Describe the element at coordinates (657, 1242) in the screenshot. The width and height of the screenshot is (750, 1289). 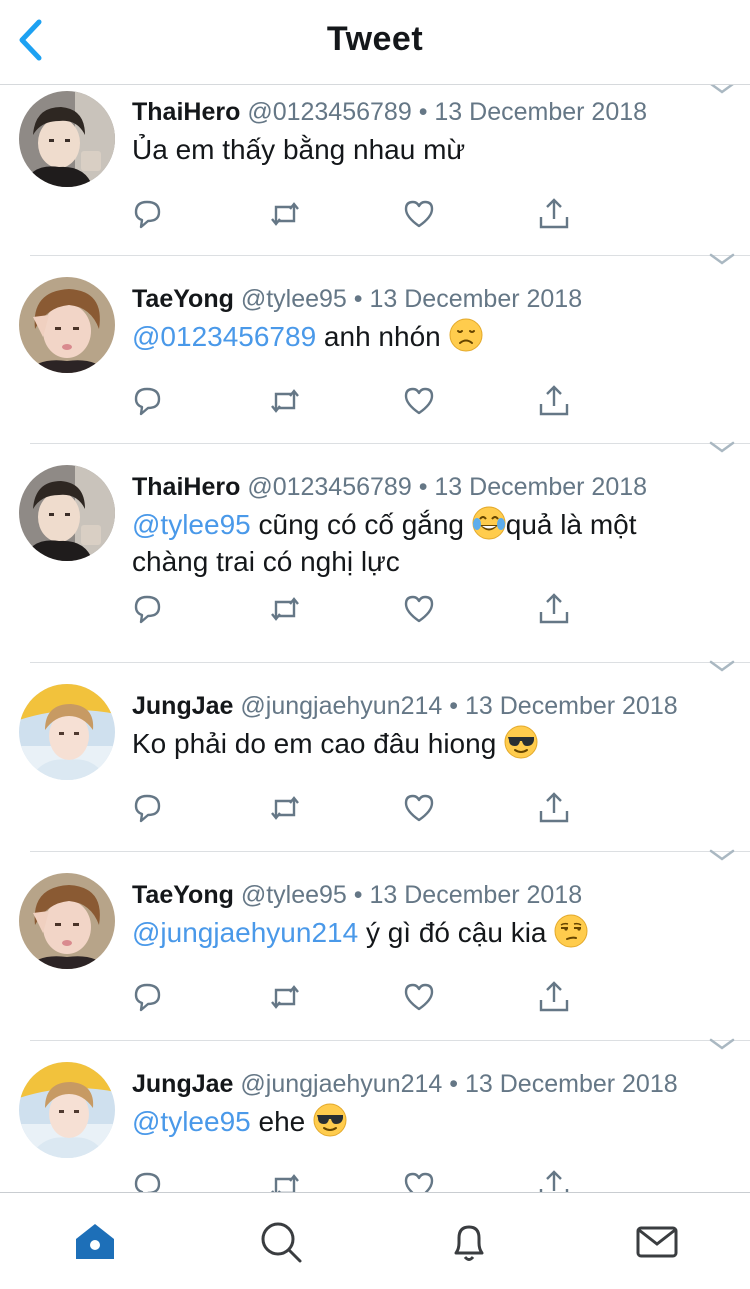
I see `tab-messages` at that location.